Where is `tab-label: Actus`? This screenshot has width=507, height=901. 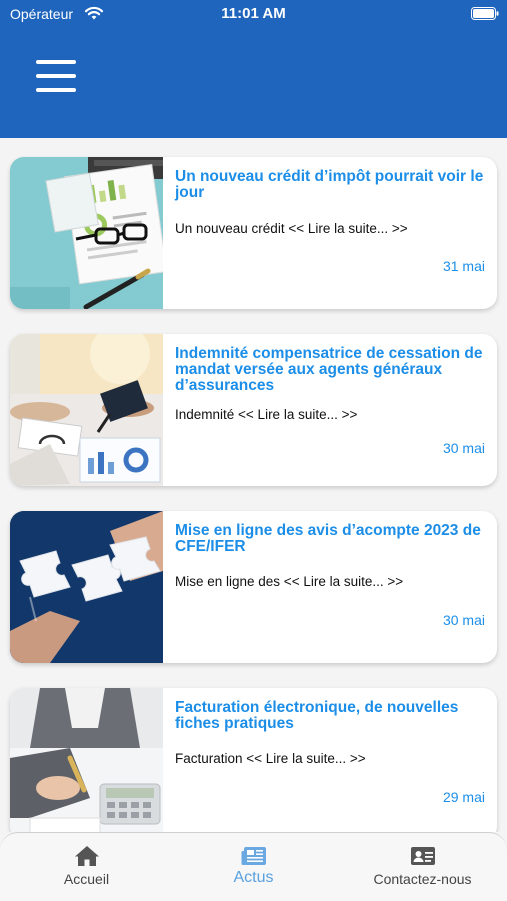 tab-label: Actus is located at coordinates (253, 877).